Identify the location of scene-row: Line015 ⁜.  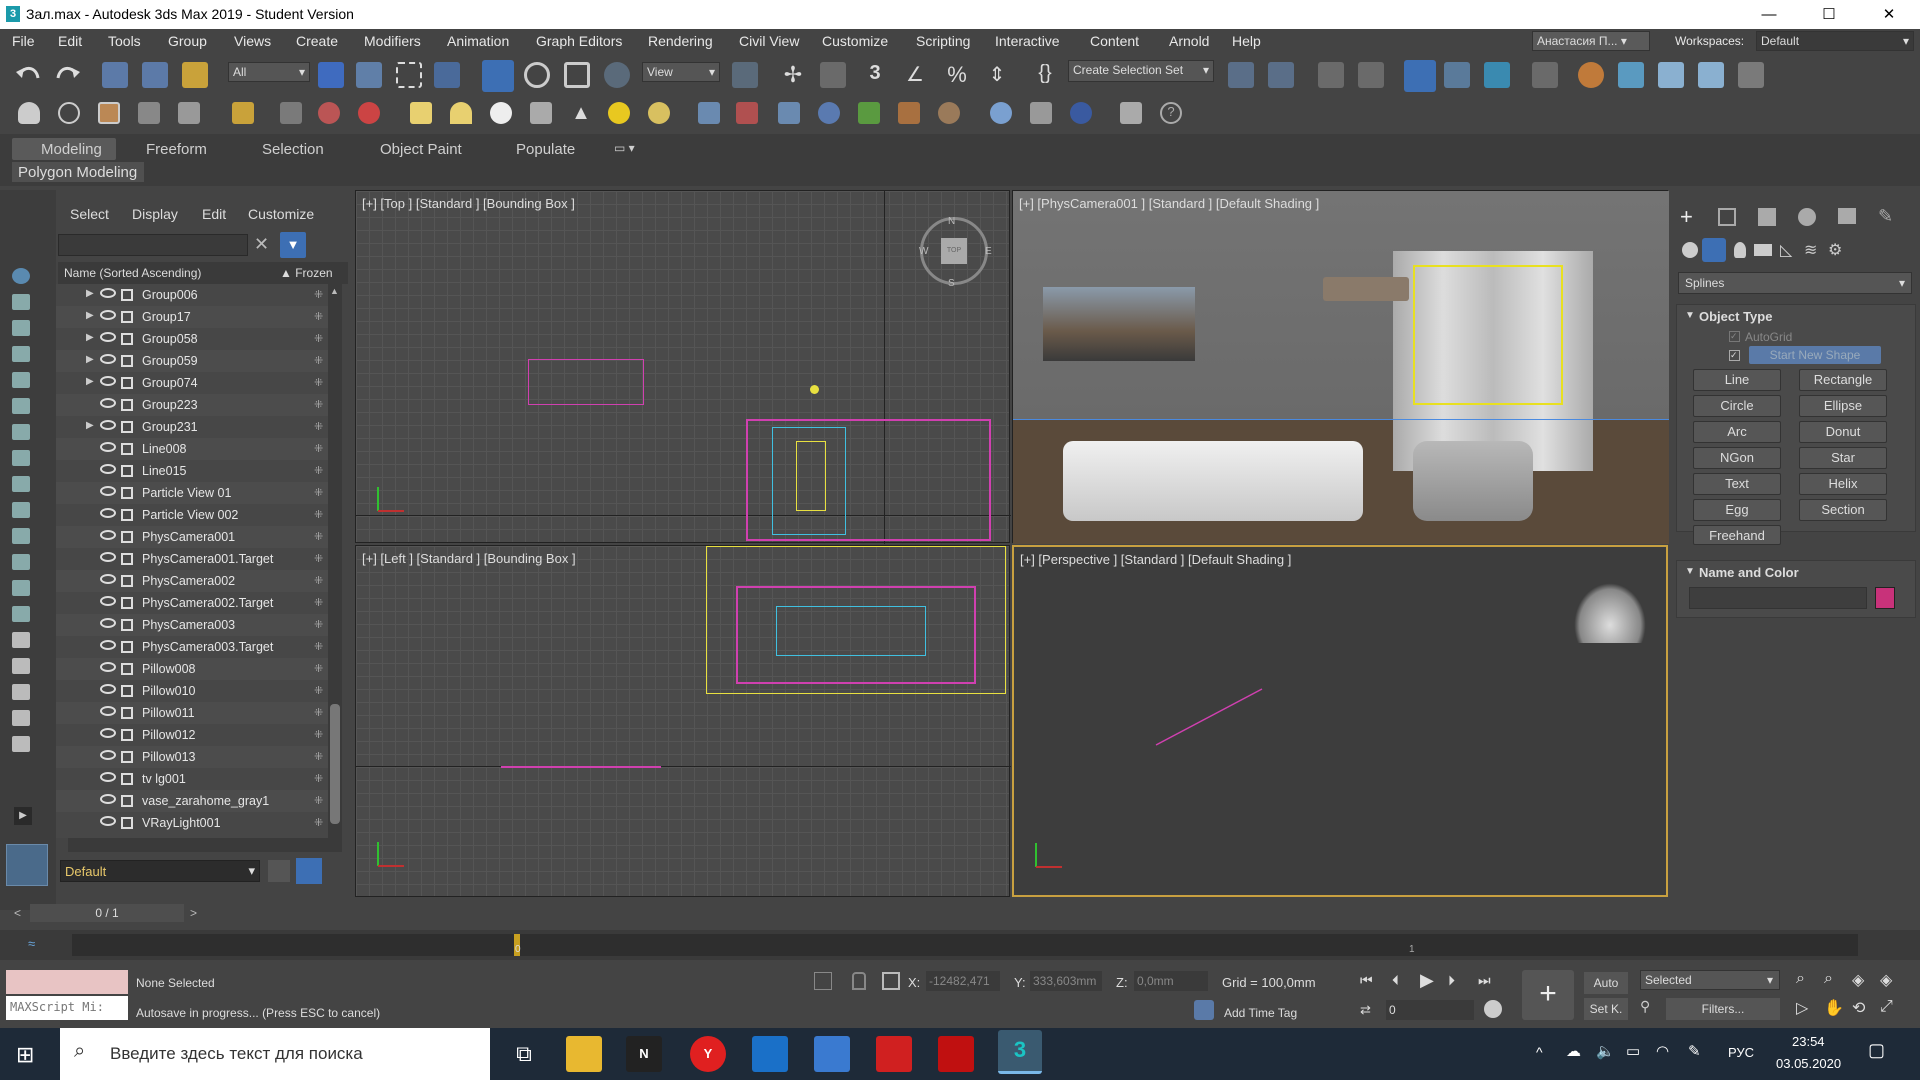
(192, 471).